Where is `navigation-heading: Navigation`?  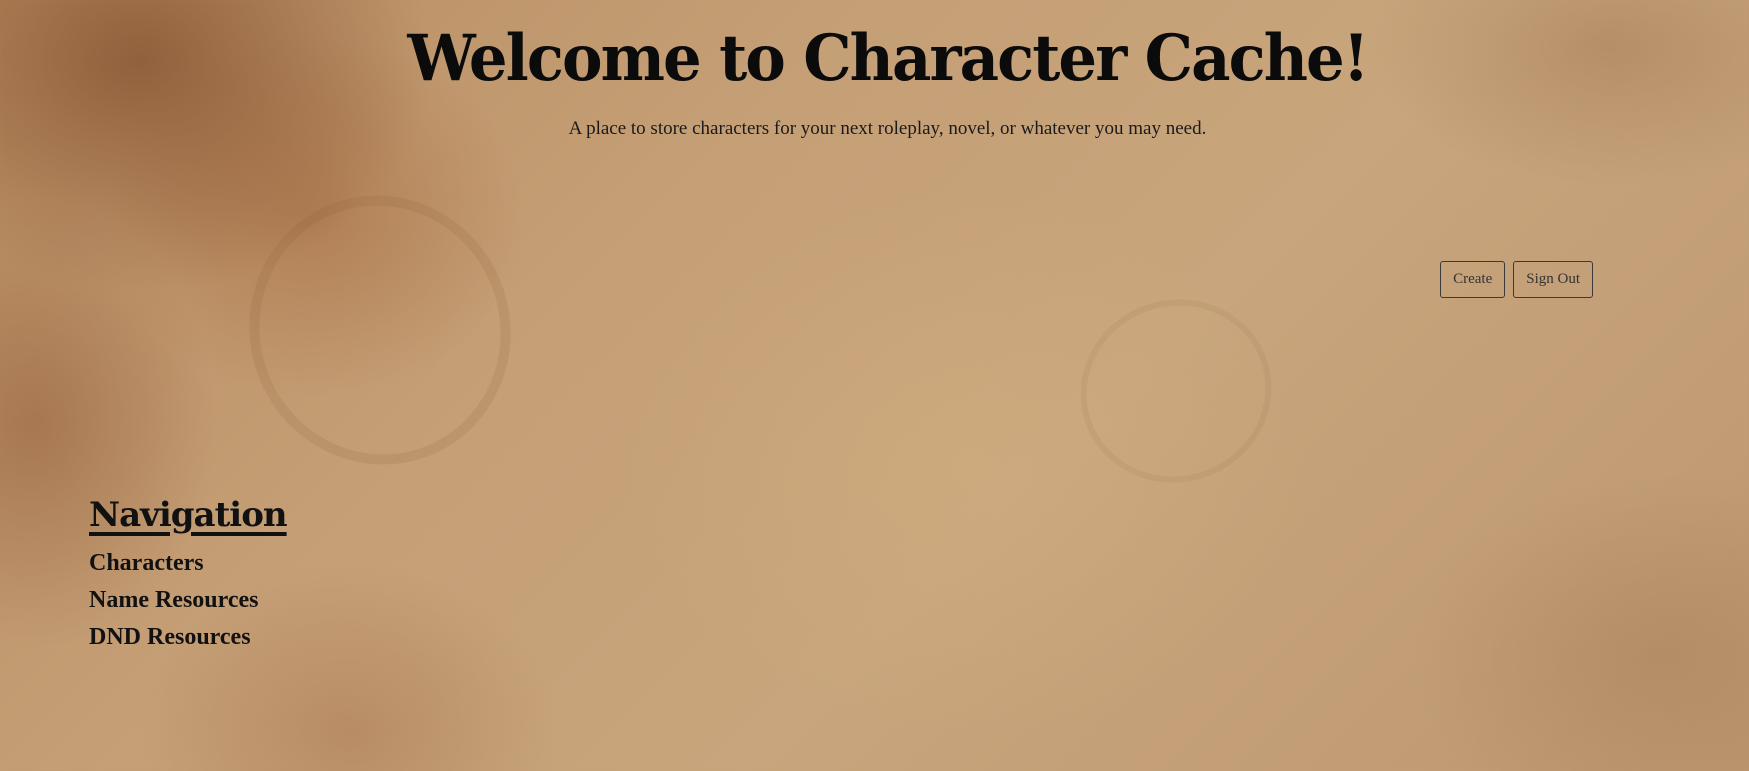 navigation-heading: Navigation is located at coordinates (188, 515).